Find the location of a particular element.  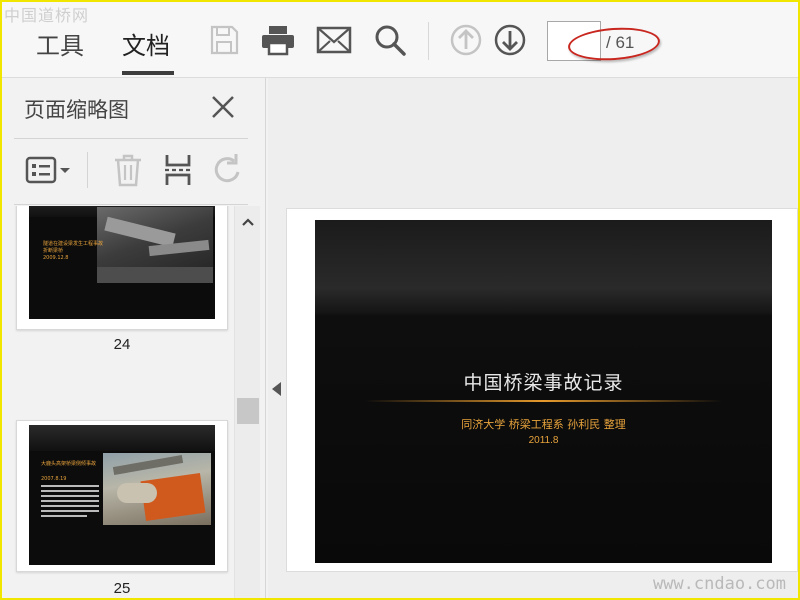

panel-tool-separator is located at coordinates (87, 170).